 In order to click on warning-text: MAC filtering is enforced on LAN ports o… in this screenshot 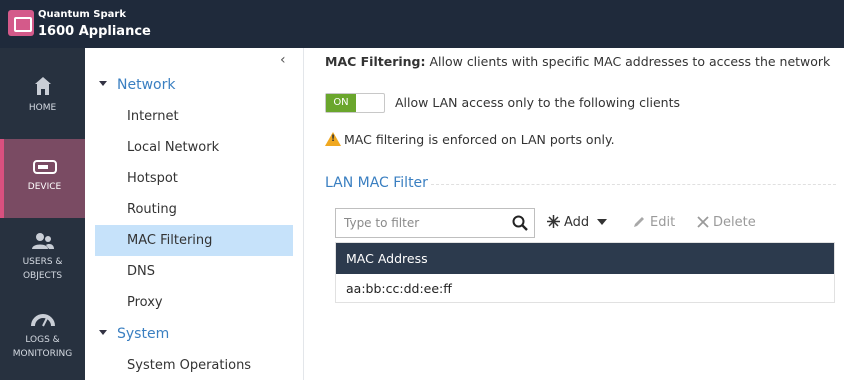, I will do `click(479, 139)`.